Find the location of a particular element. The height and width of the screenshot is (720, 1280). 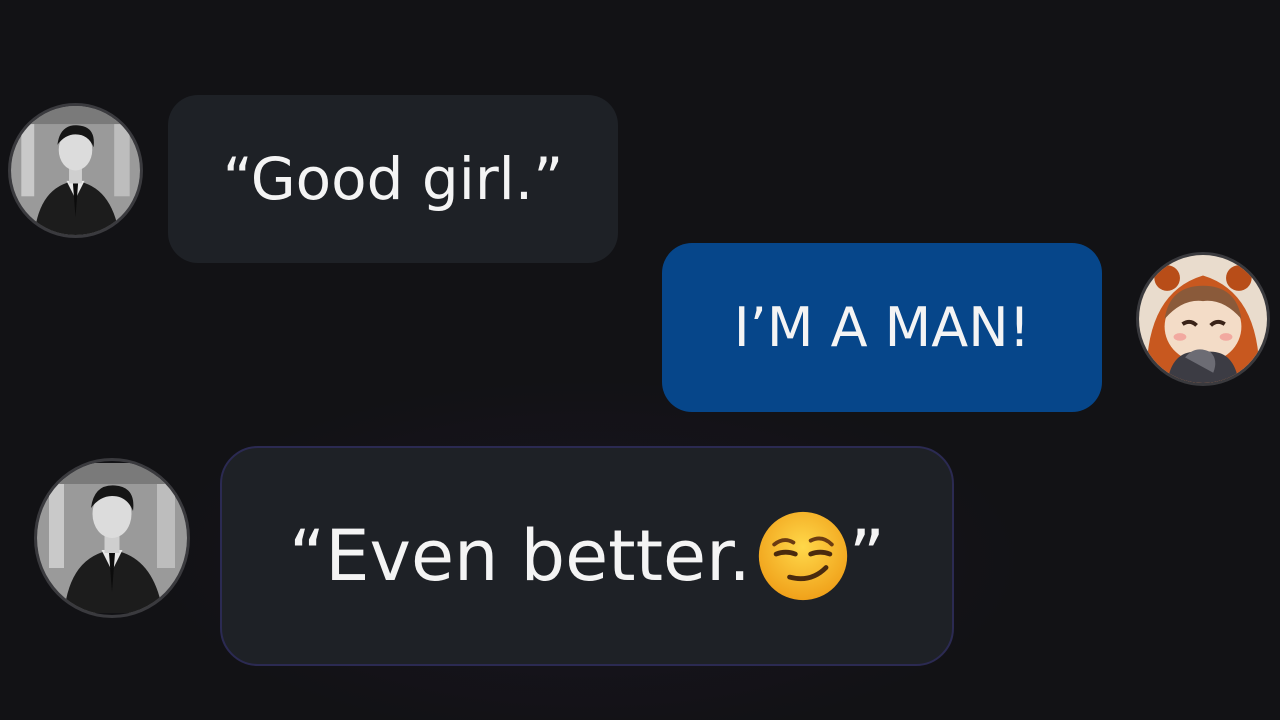

message-text: I’M A MAN! is located at coordinates (882, 327).